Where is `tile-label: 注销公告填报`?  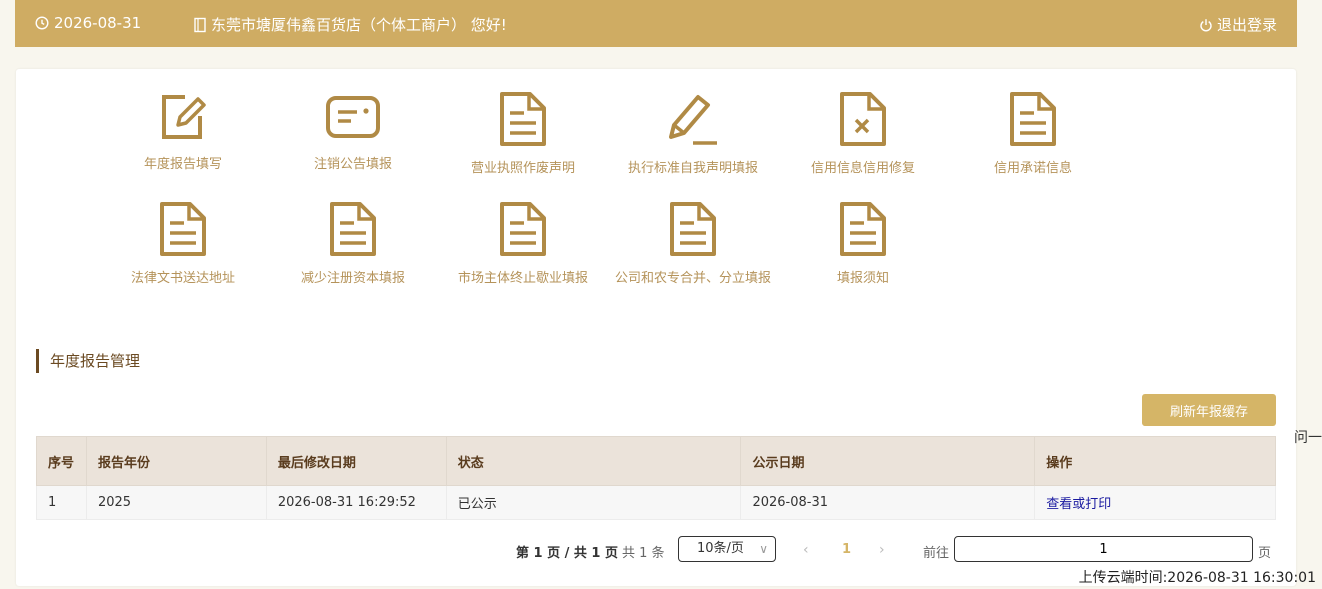
tile-label: 注销公告填报 is located at coordinates (352, 164).